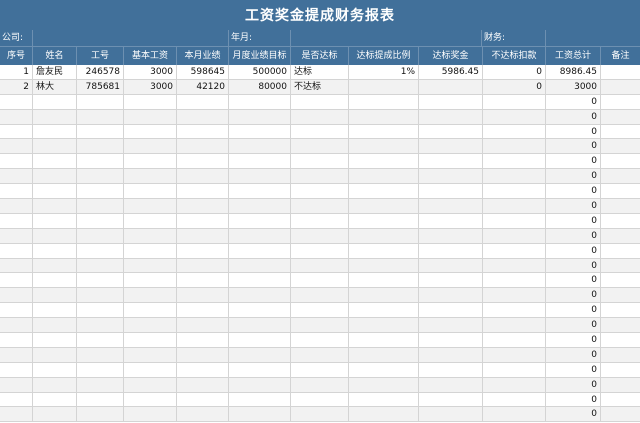  What do you see at coordinates (320, 72) in the screenshot?
I see `cell-met: 达标` at bounding box center [320, 72].